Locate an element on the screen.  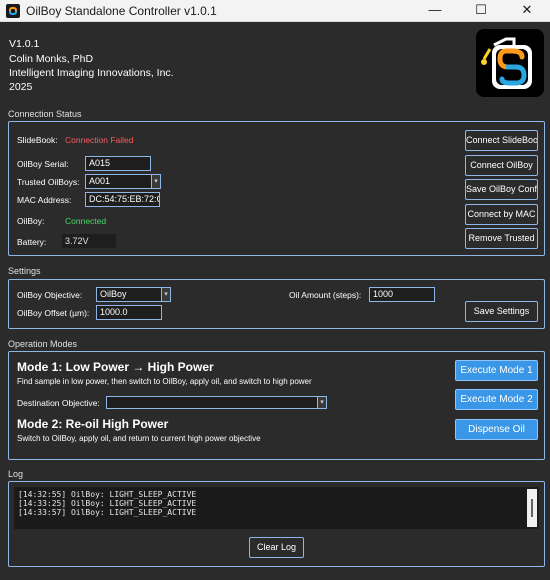
log-line: [14:33:25] OilBoy: LIGHT_SLEEP_ACTIVE is located at coordinates (107, 503).